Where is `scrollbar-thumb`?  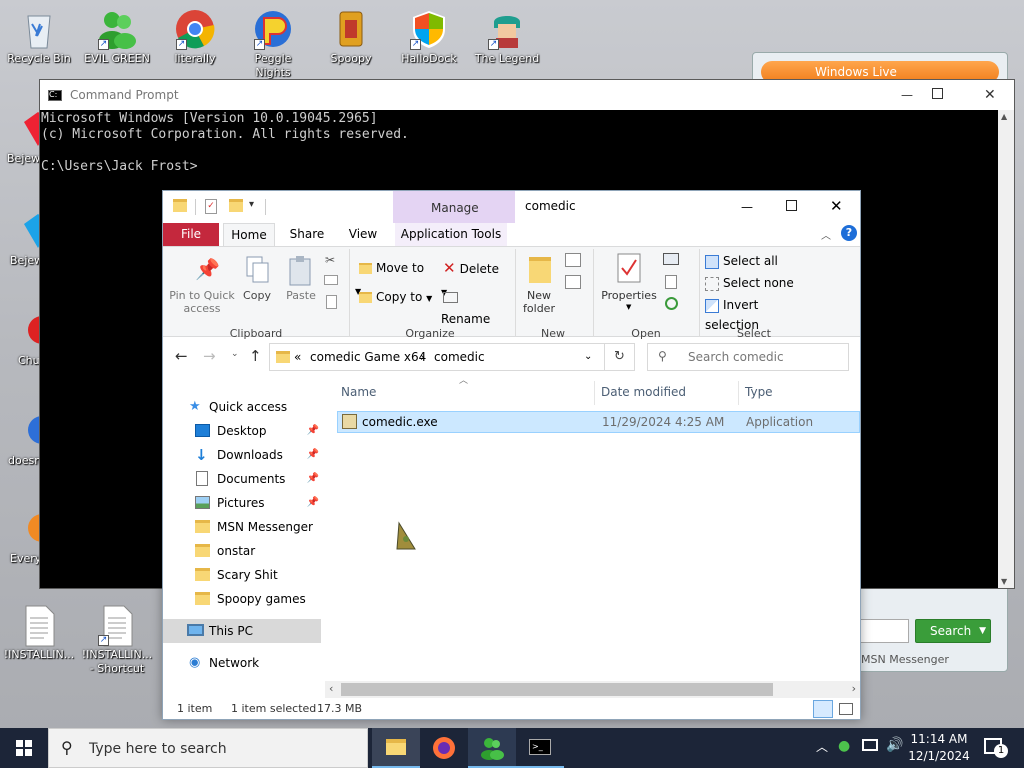 scrollbar-thumb is located at coordinates (557, 689).